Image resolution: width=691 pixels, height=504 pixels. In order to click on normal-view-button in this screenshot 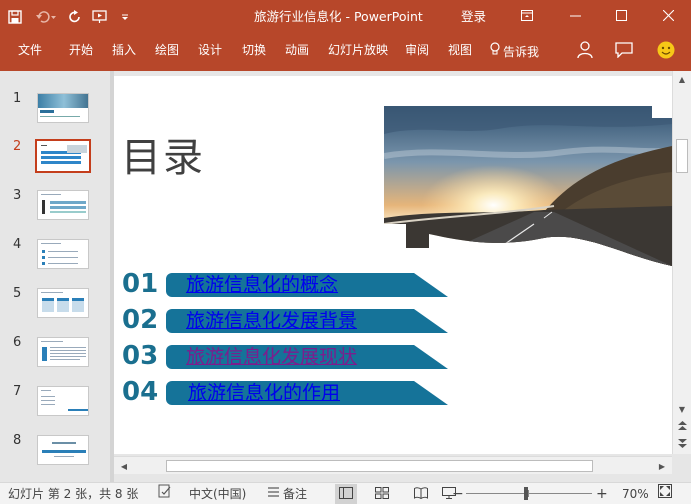, I will do `click(346, 494)`.